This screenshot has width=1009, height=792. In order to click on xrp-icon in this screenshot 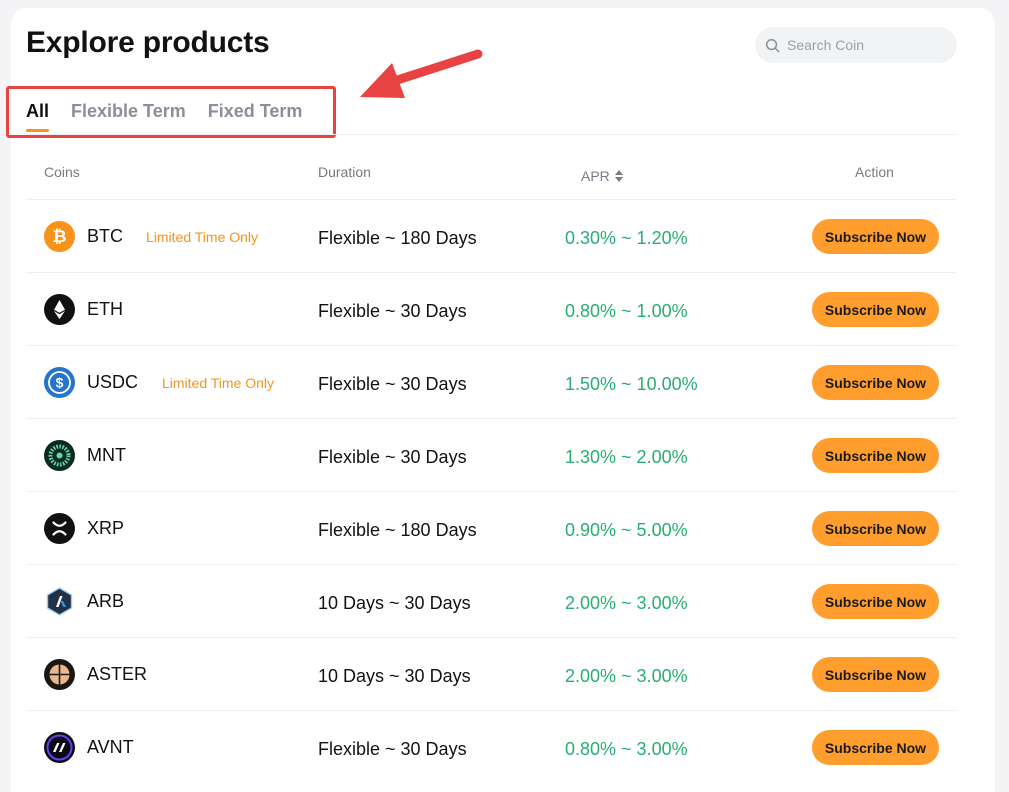, I will do `click(59, 528)`.